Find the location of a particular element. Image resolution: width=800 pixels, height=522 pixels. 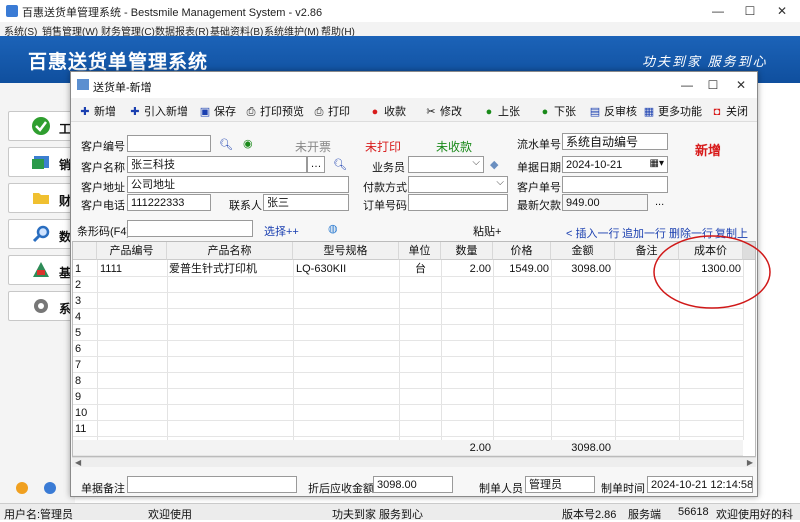

print-status: 未打印 is located at coordinates (383, 147).